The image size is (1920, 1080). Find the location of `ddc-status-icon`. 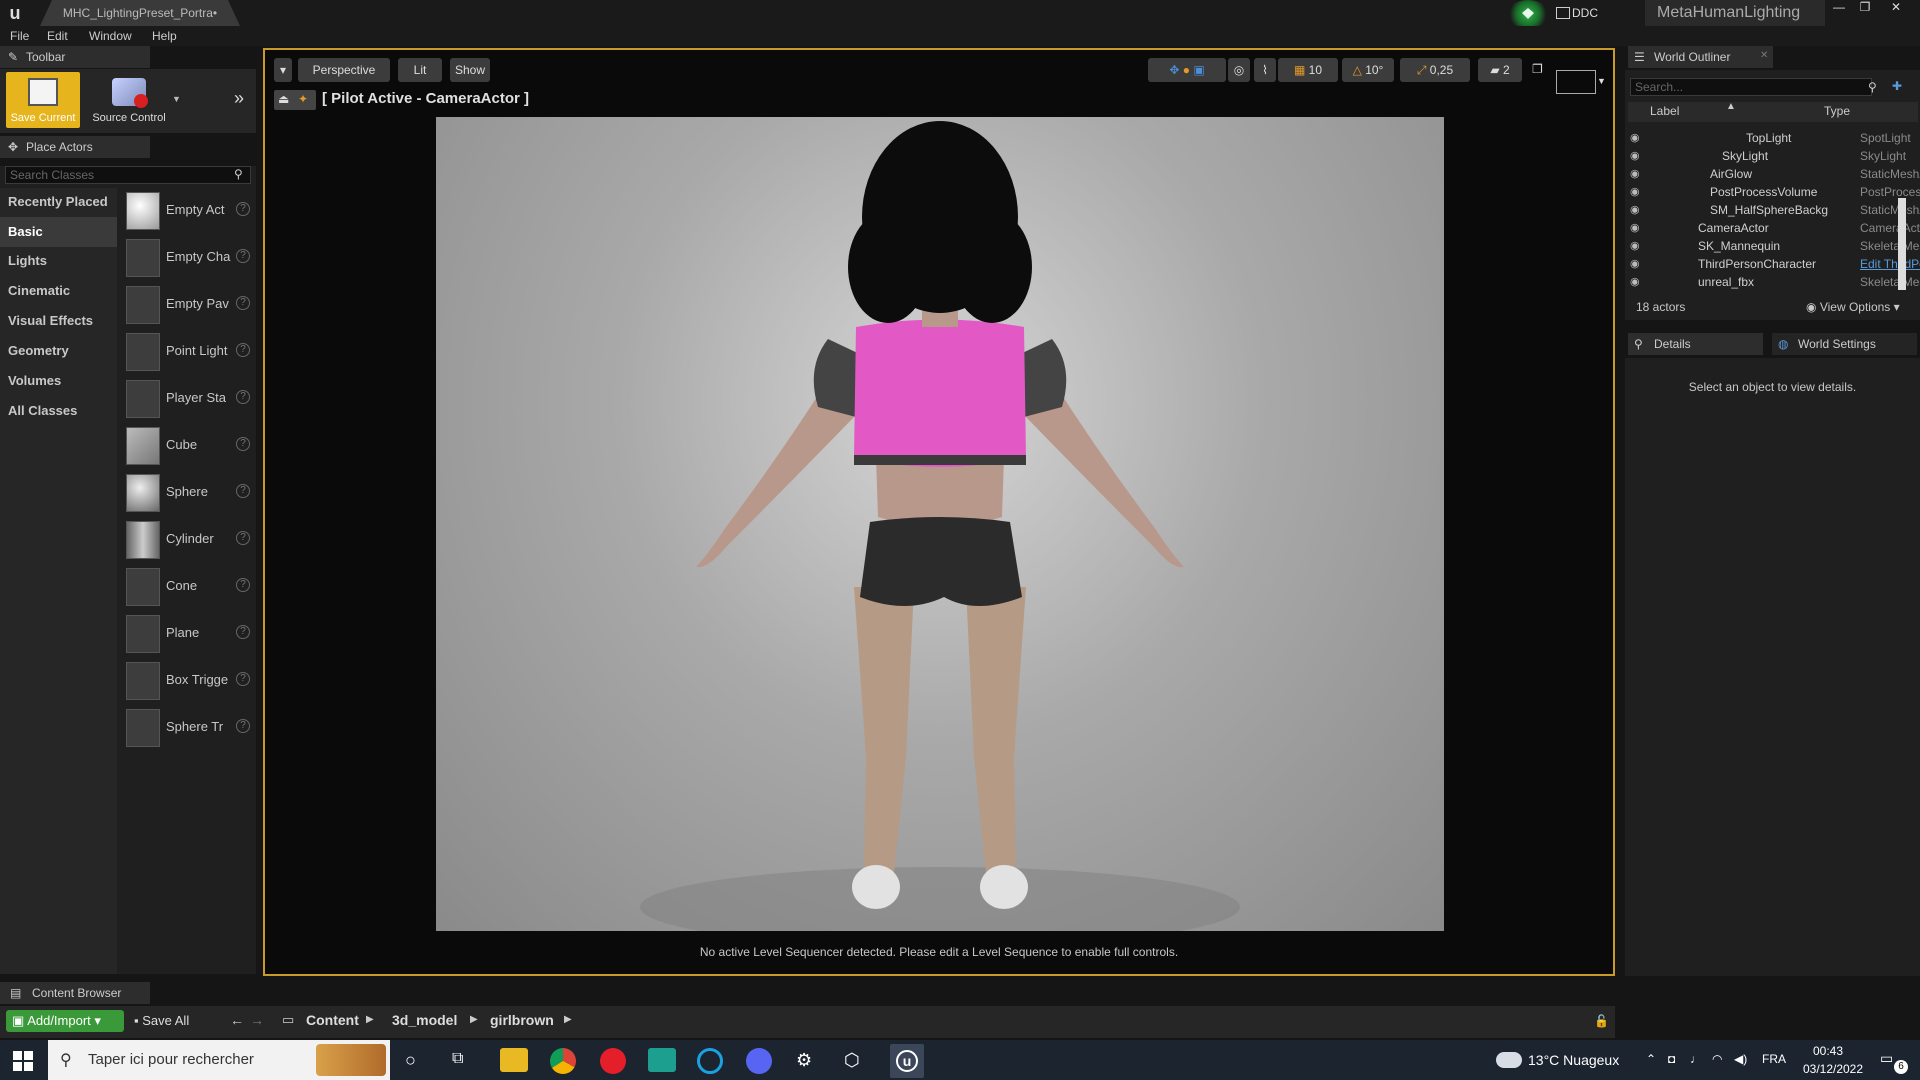

ddc-status-icon is located at coordinates (1528, 14).